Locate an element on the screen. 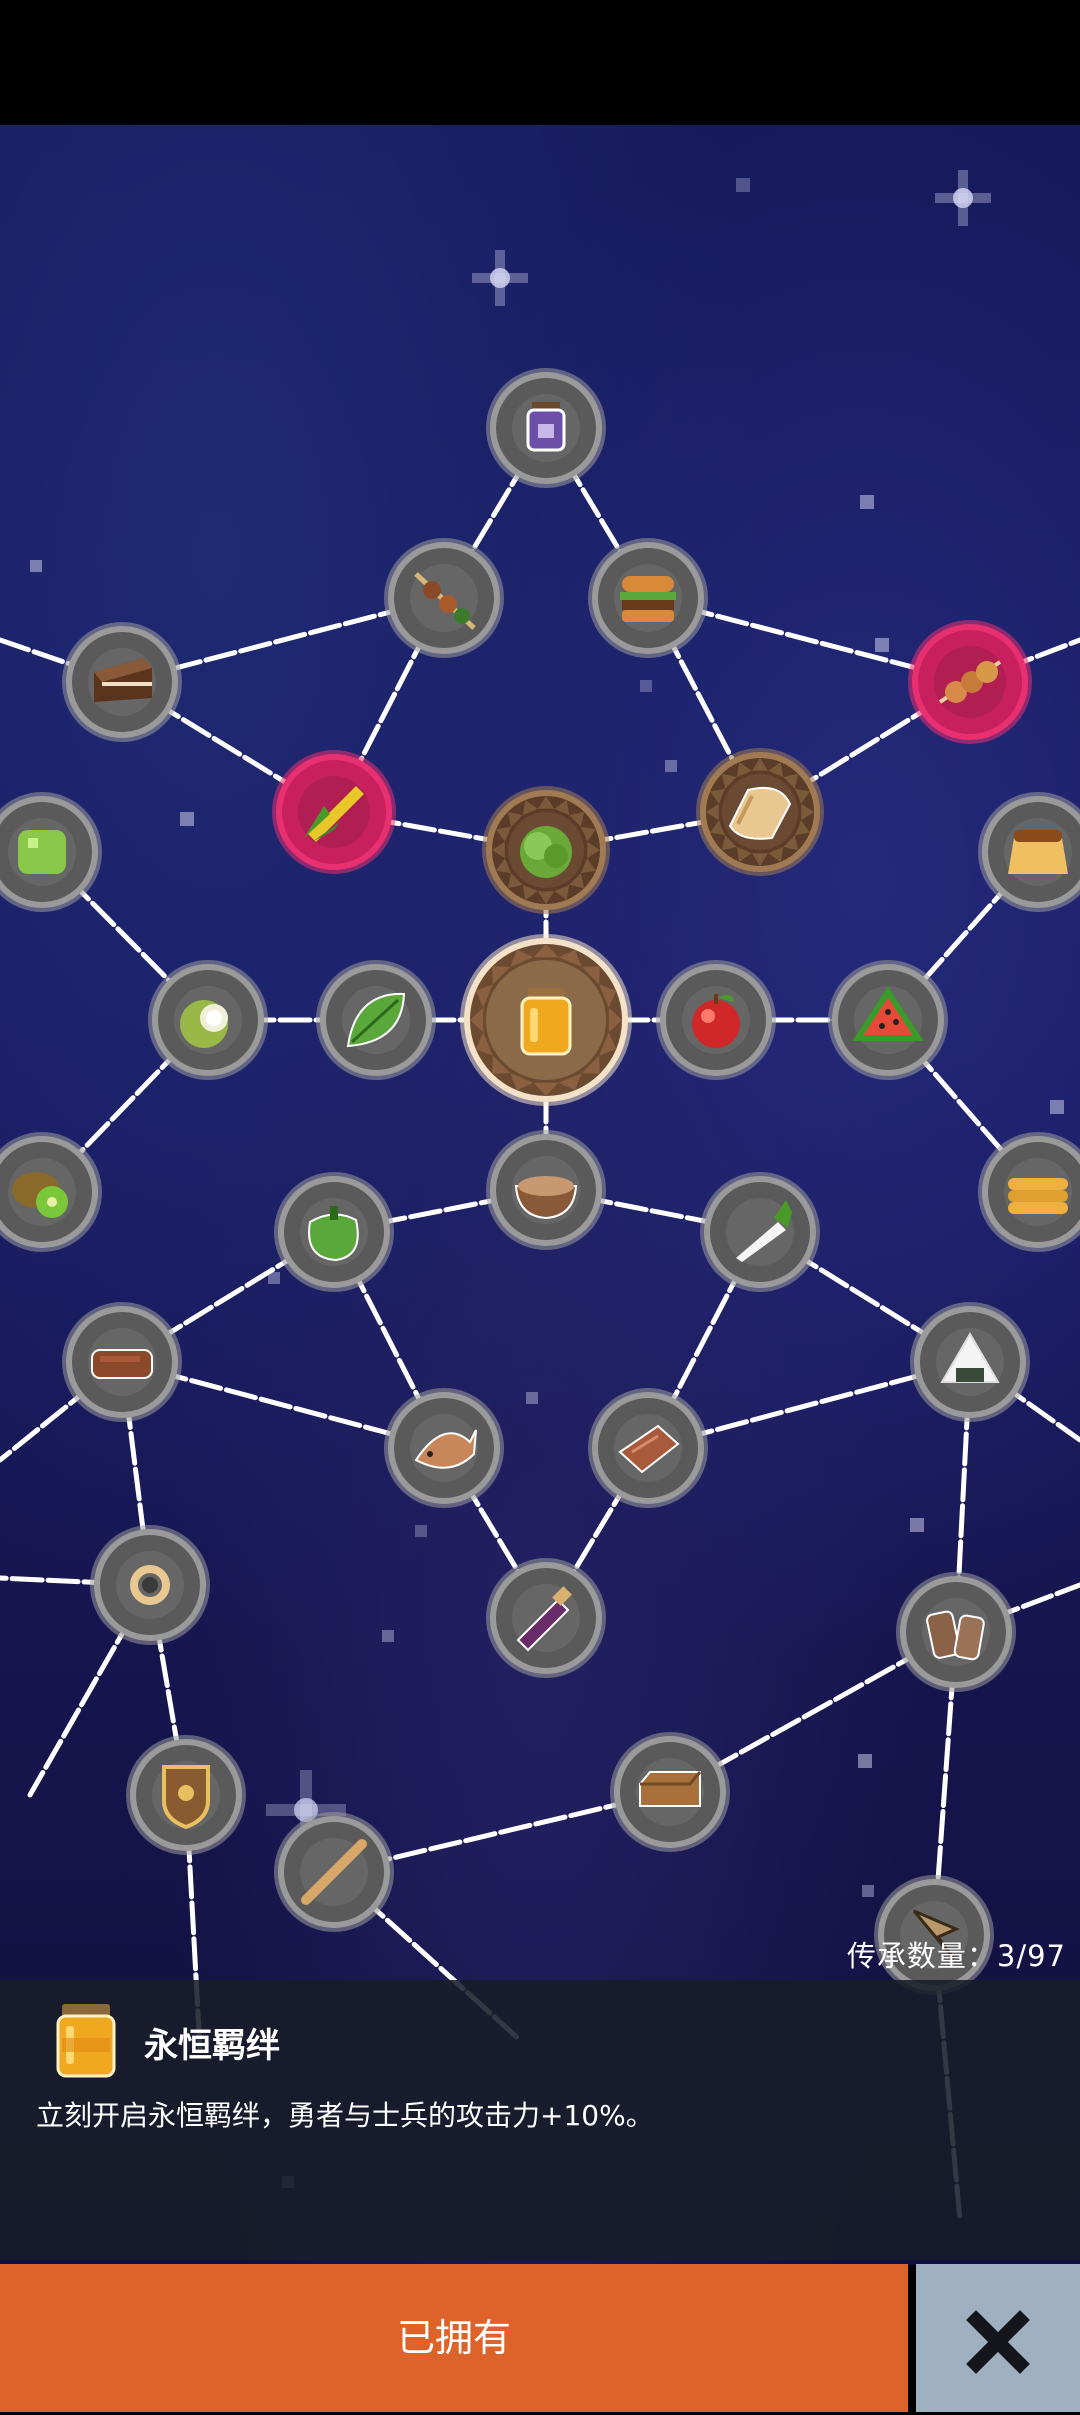 This screenshot has width=1080, height=2415. item-description: 立刻开启永恒羁绊，勇者与士兵的攻击力+10%。 is located at coordinates (345, 2115).